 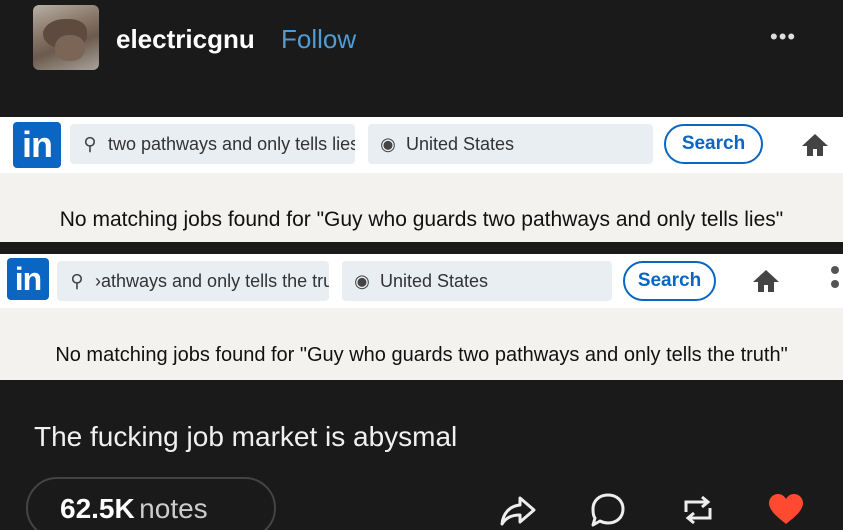 What do you see at coordinates (518, 510) in the screenshot?
I see `share-icon` at bounding box center [518, 510].